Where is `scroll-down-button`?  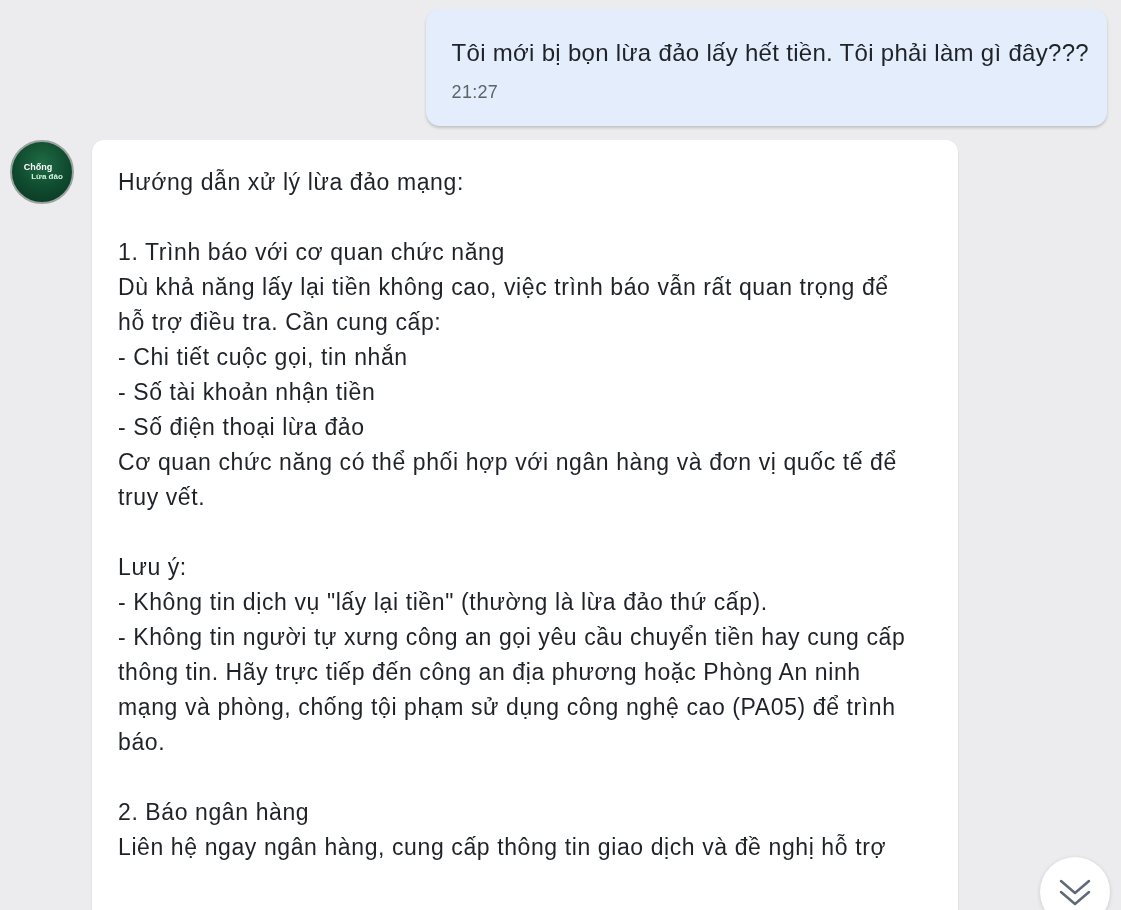
scroll-down-button is located at coordinates (1075, 883).